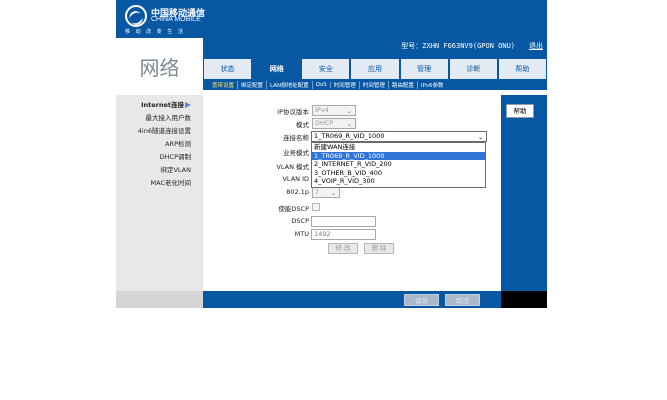 The width and height of the screenshot is (667, 400). What do you see at coordinates (301, 234) in the screenshot?
I see `mtu-label: MTU` at bounding box center [301, 234].